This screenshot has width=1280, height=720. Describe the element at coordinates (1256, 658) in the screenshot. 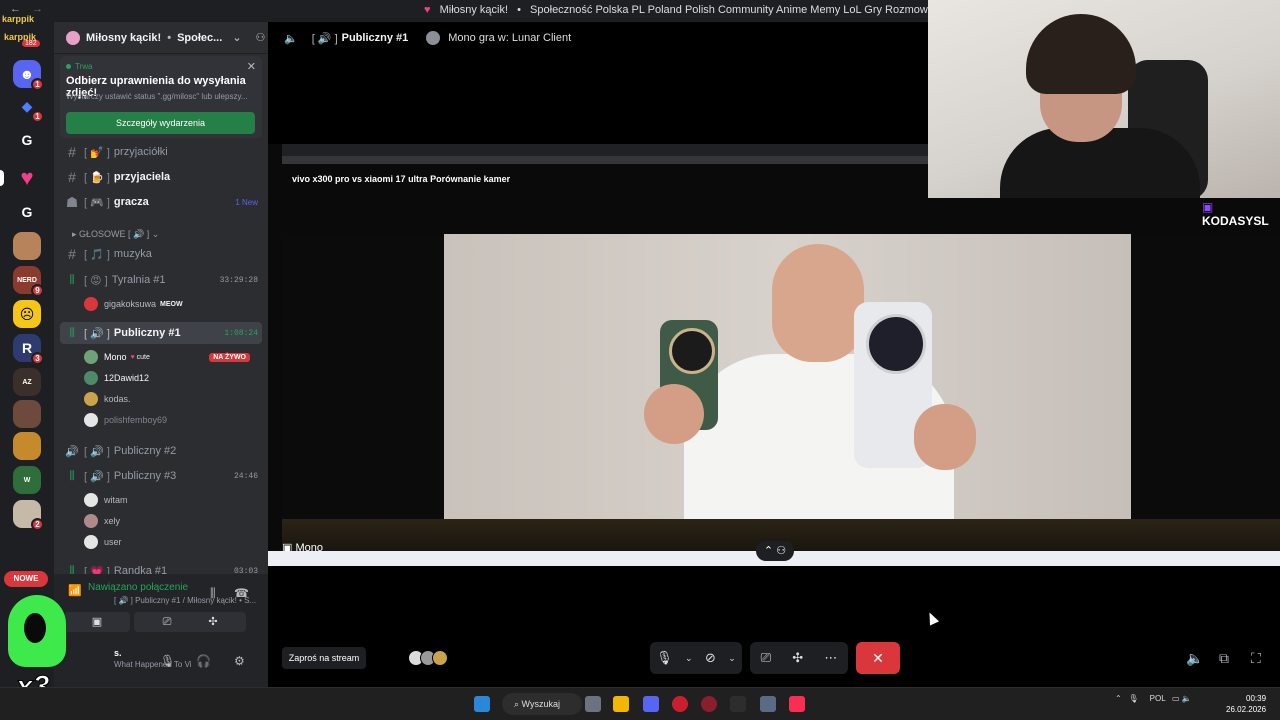

I see `fullscreen-icon: ⛶` at that location.